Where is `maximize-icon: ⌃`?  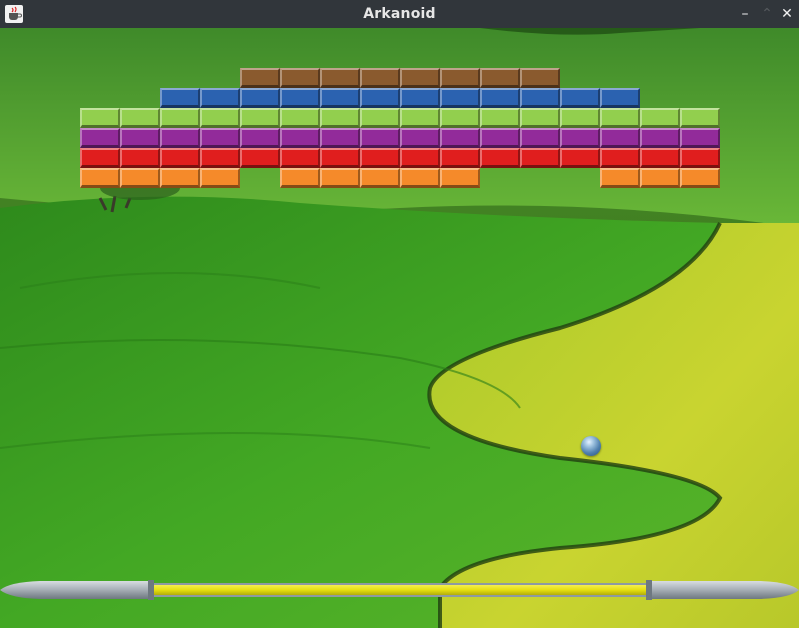
maximize-icon: ⌃ is located at coordinates (767, 14).